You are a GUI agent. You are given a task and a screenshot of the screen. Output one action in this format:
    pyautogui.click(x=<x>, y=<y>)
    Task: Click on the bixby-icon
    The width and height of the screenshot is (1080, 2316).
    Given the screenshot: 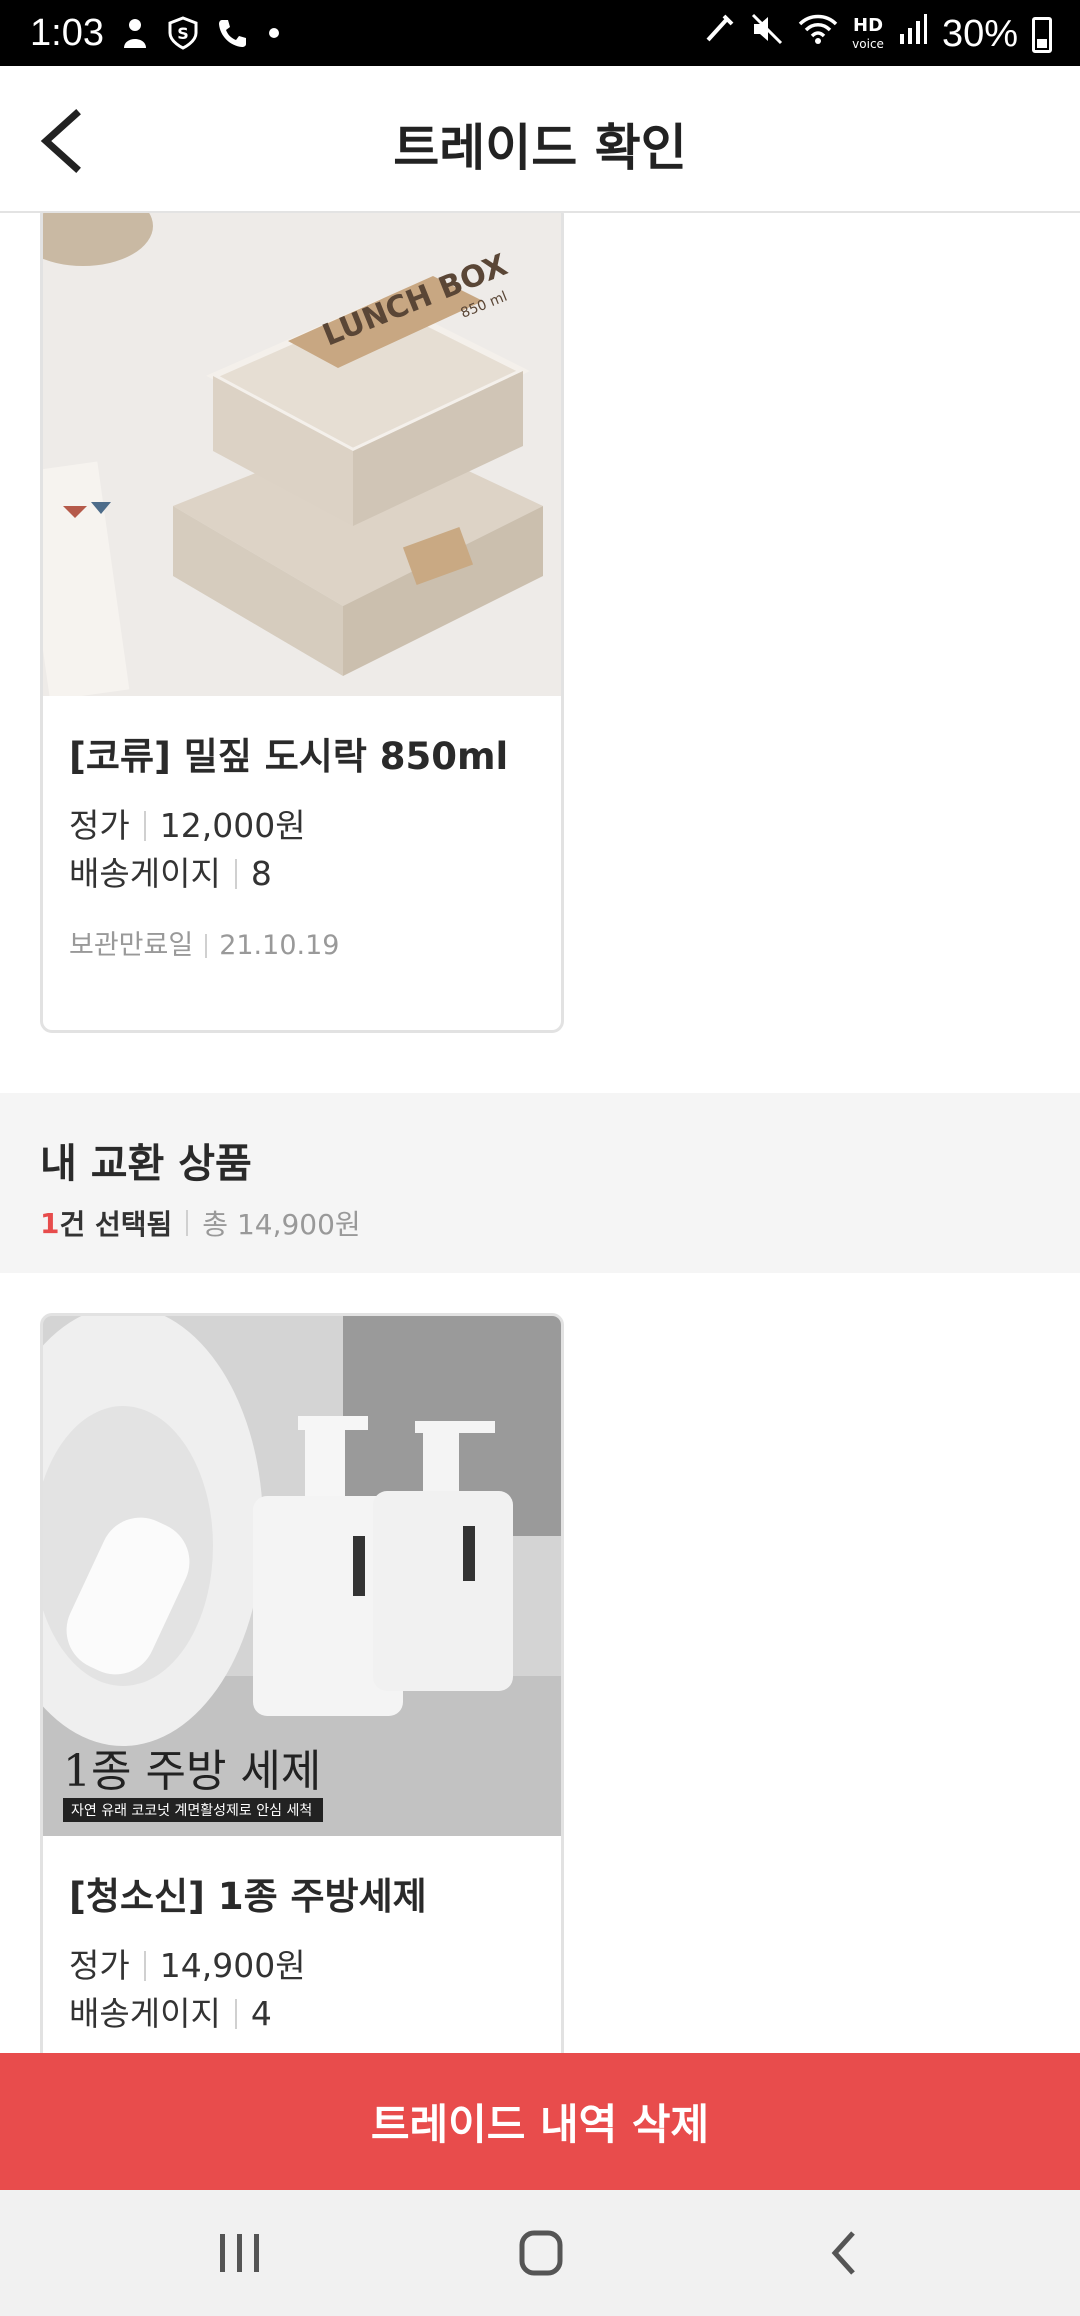 What is the action you would take?
    pyautogui.click(x=135, y=37)
    